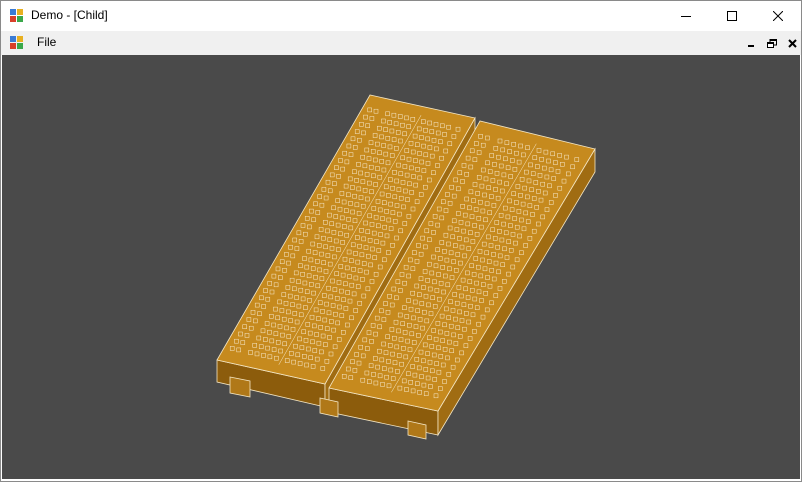  What do you see at coordinates (401, 16) in the screenshot?
I see `title-bar: Demo - [Child]` at bounding box center [401, 16].